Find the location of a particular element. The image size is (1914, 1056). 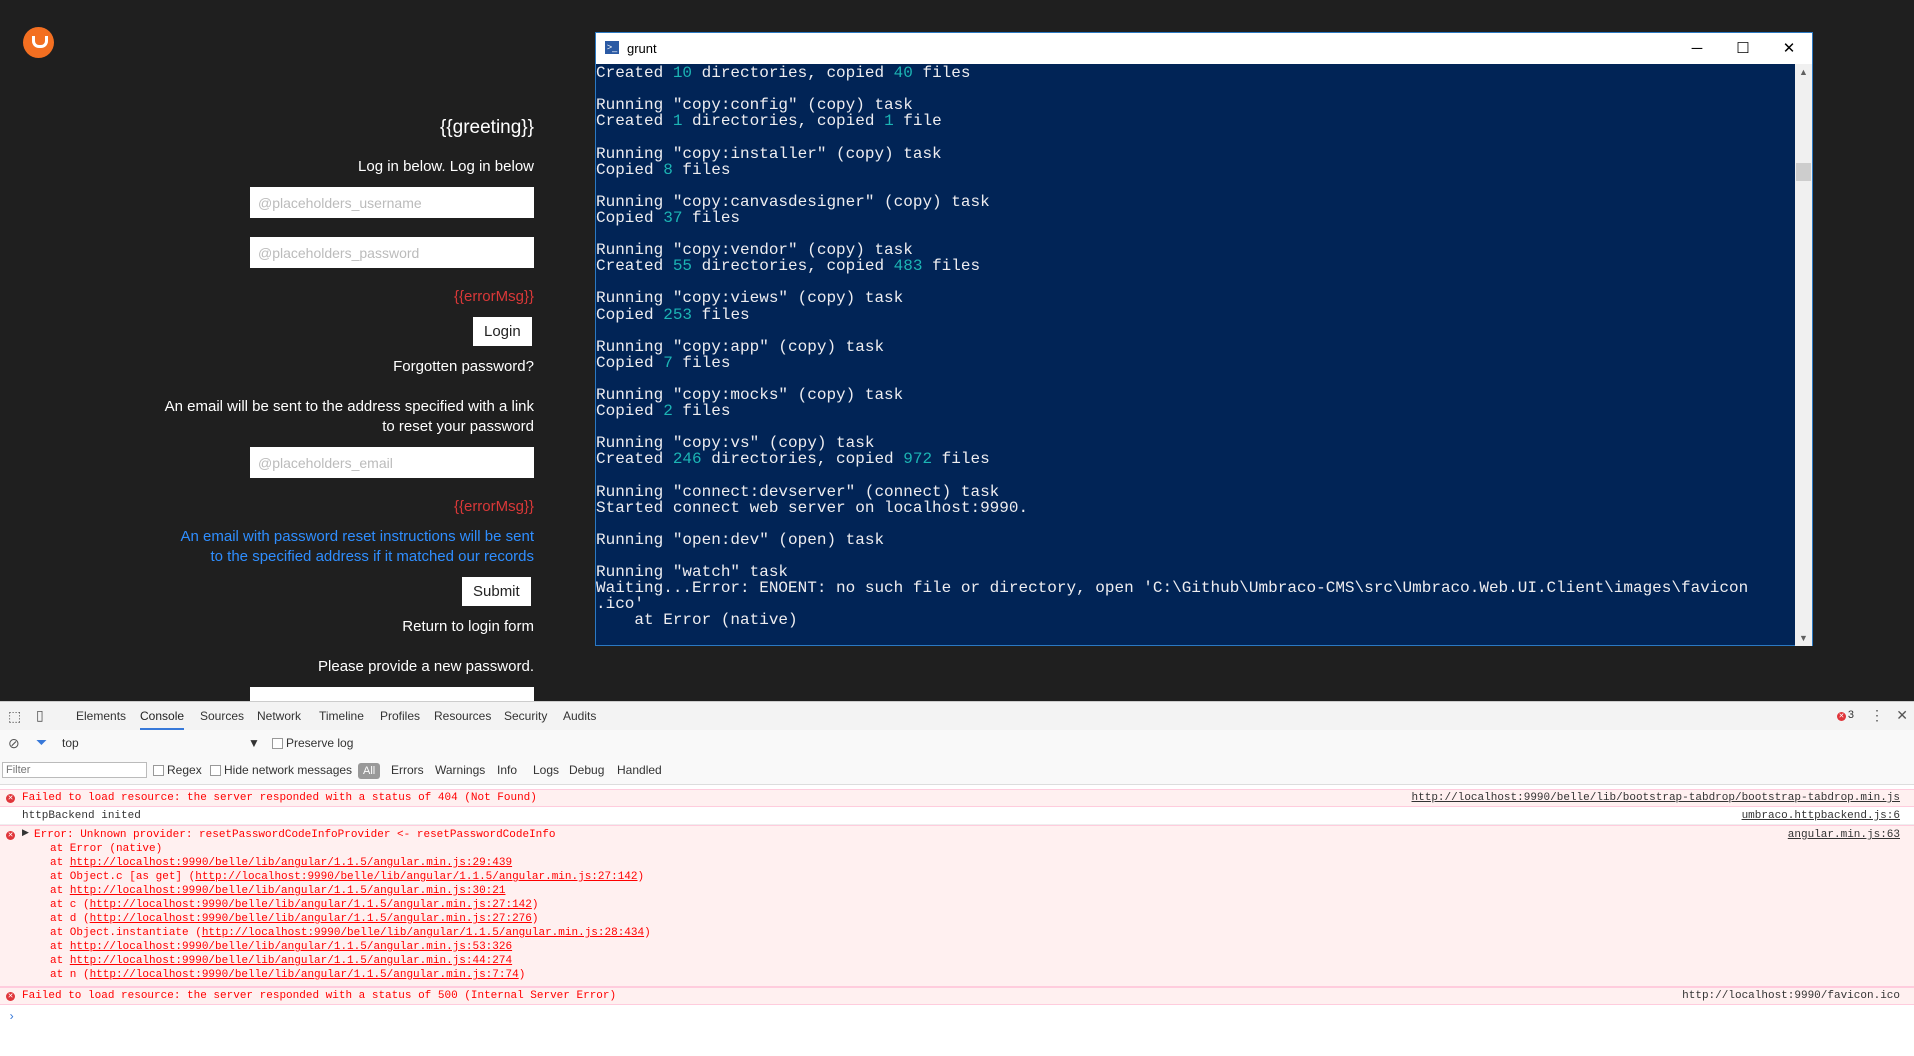

tab-audits: Audits is located at coordinates (579, 716).